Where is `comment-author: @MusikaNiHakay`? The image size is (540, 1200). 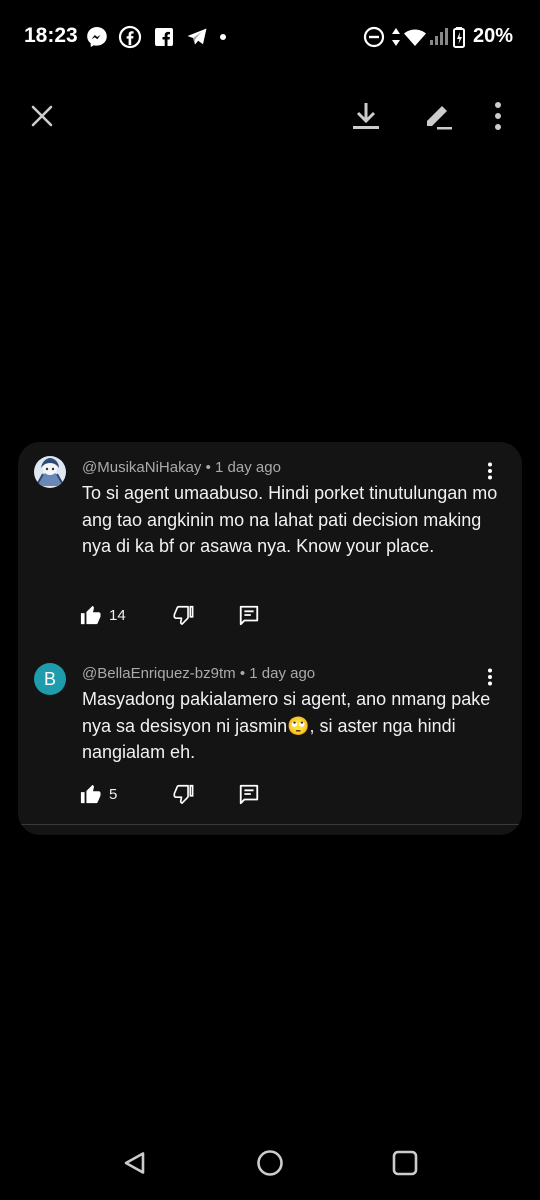
comment-author: @MusikaNiHakay is located at coordinates (141, 467).